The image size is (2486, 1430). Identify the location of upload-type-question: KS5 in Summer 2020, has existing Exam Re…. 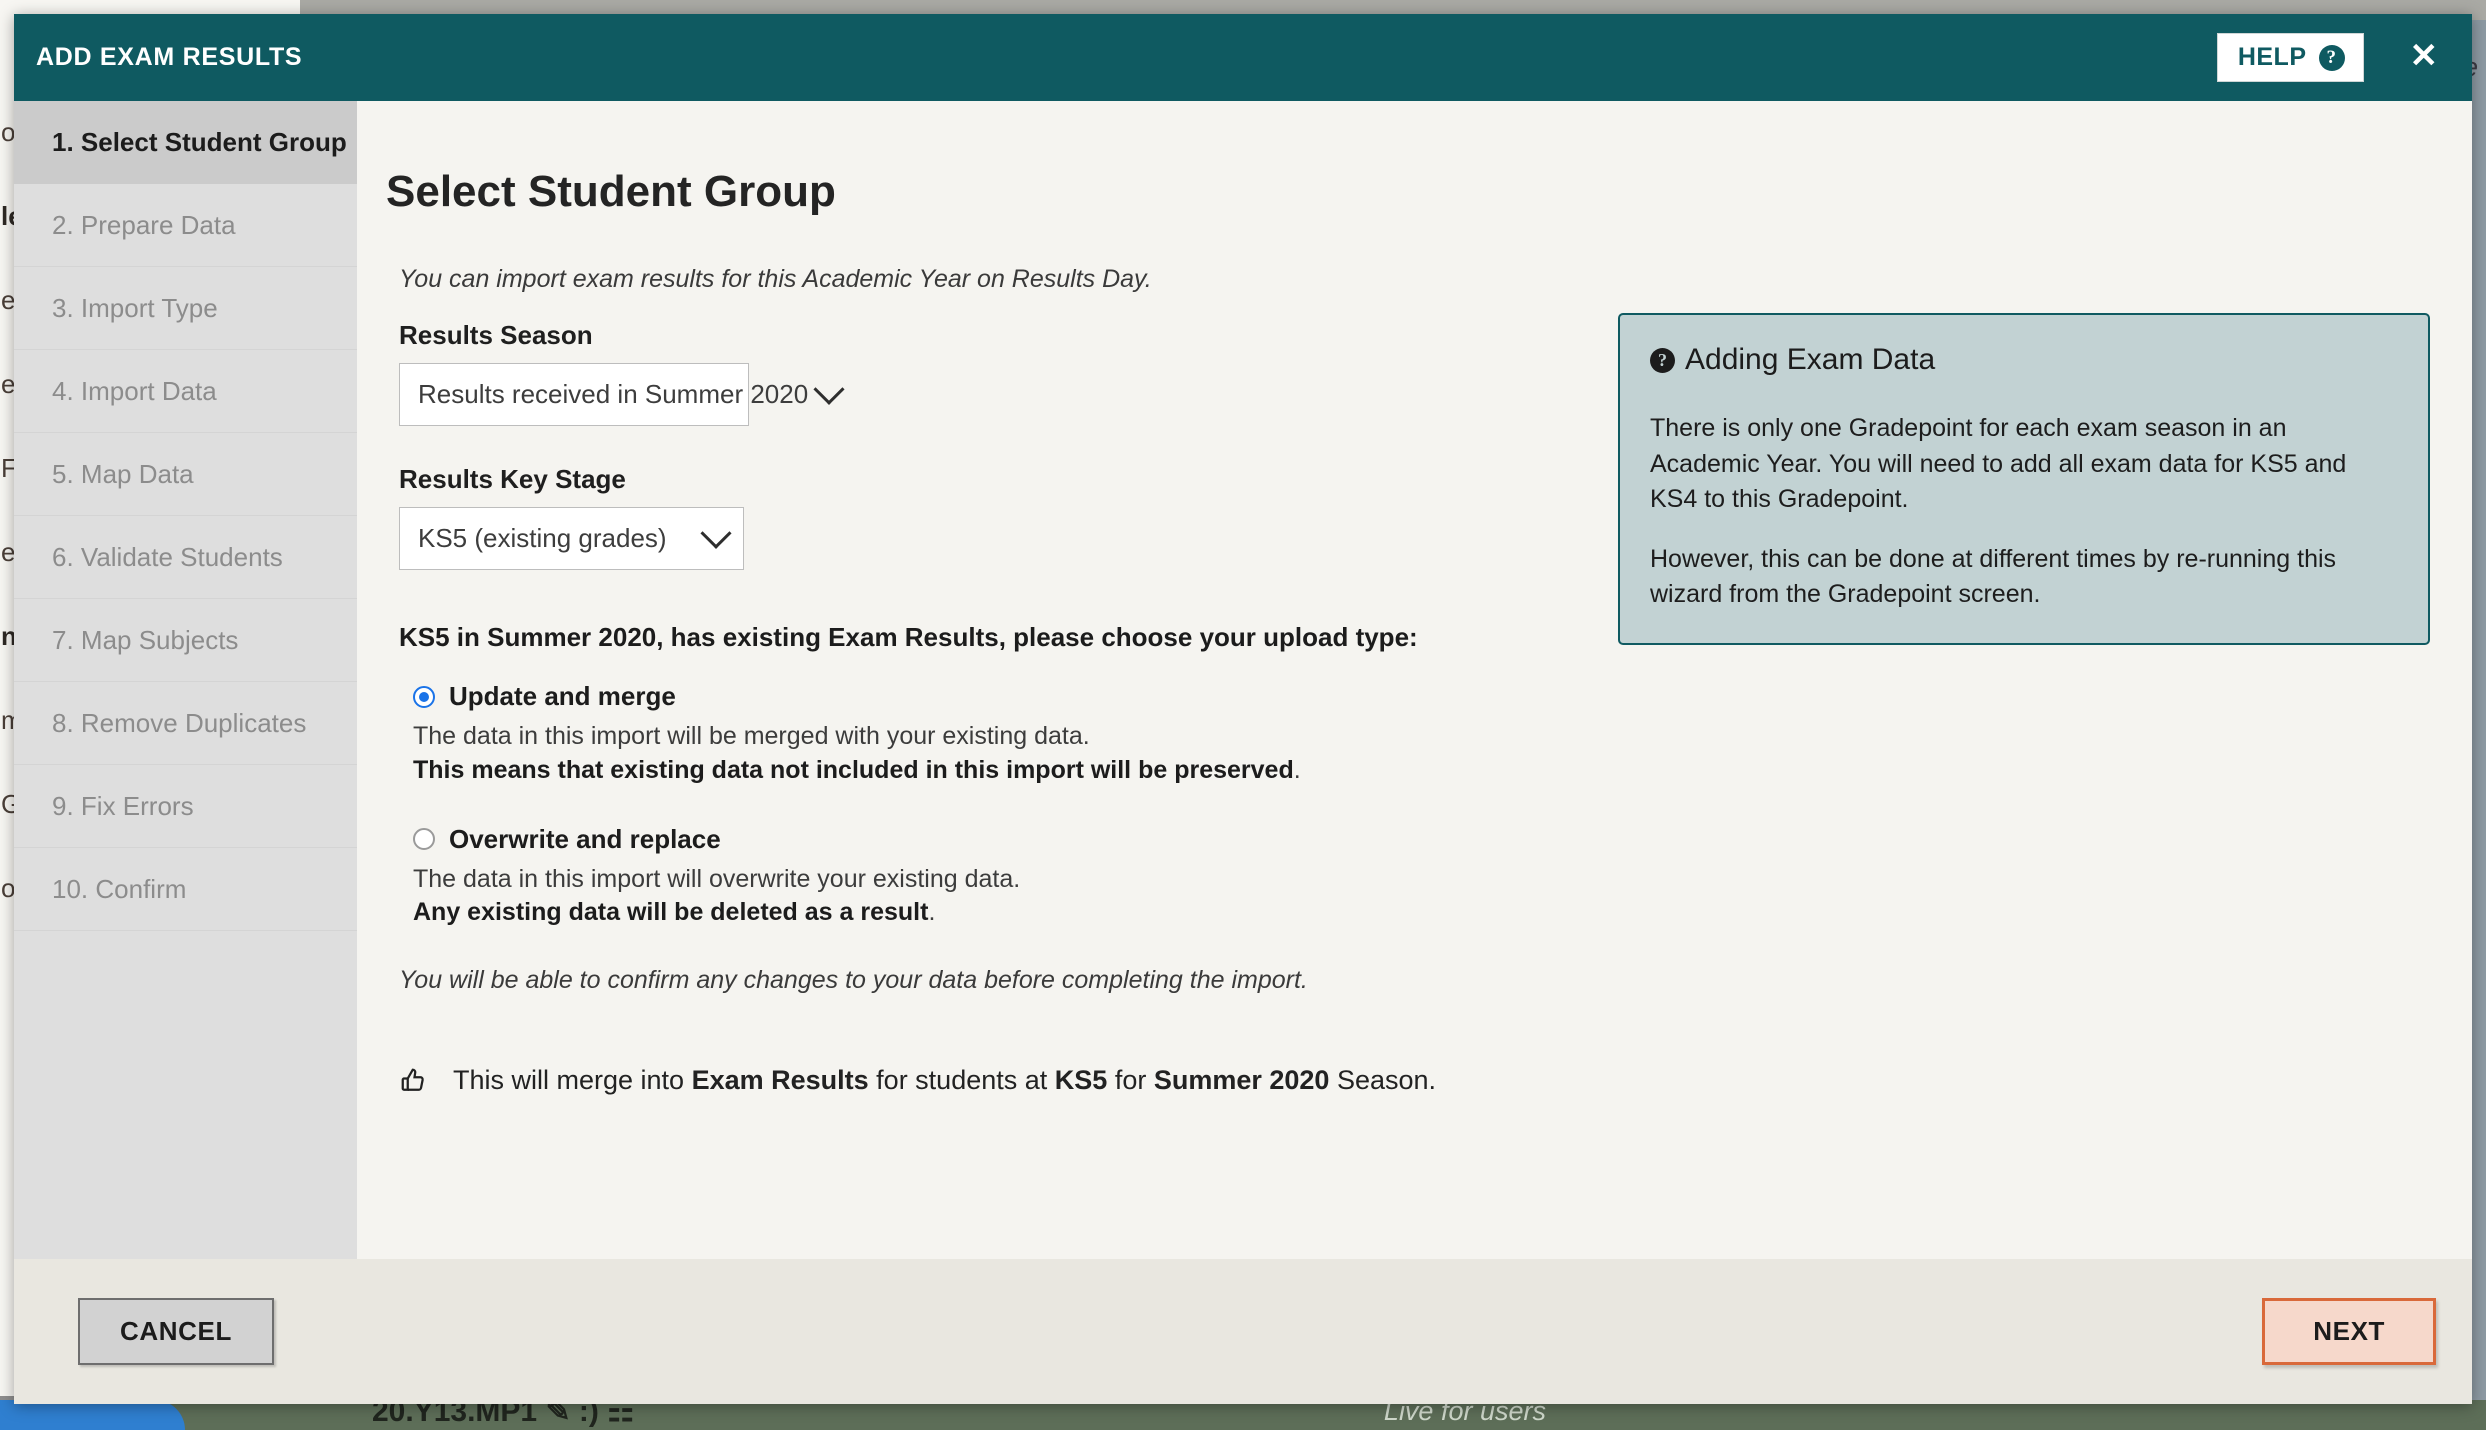
(908, 637).